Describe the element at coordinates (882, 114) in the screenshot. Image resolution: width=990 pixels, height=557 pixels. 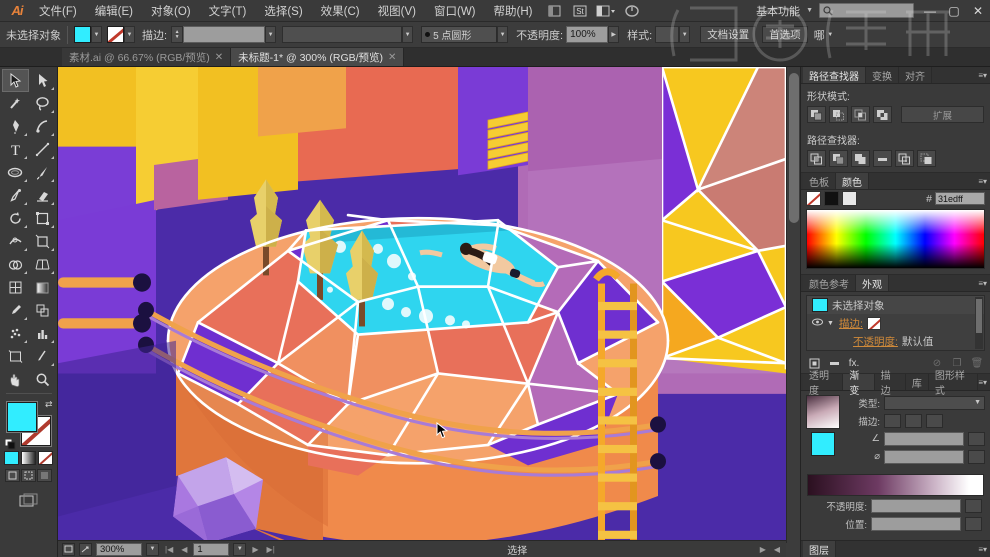
I see `exclude-icon` at that location.